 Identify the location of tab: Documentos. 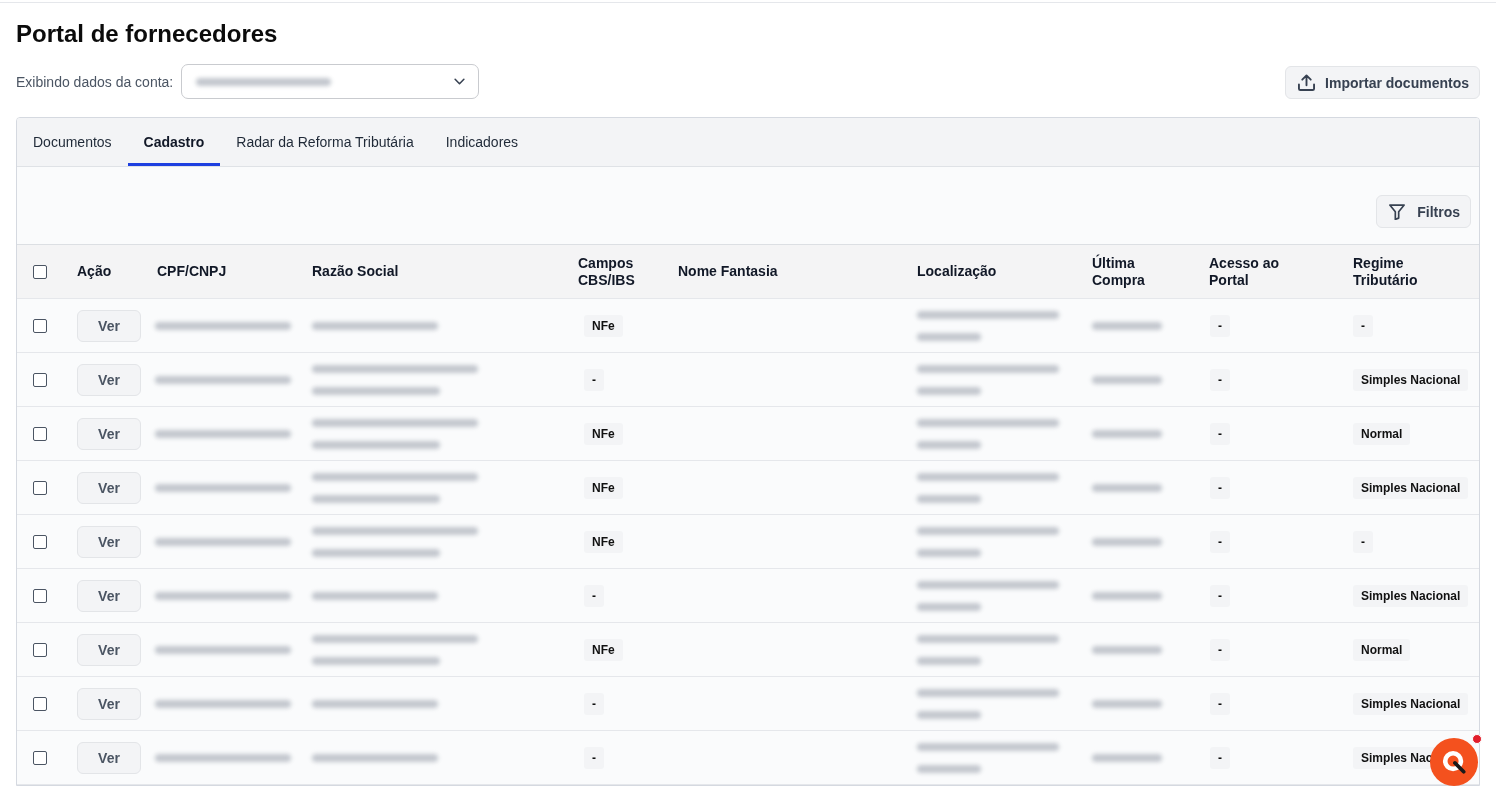
(72, 142).